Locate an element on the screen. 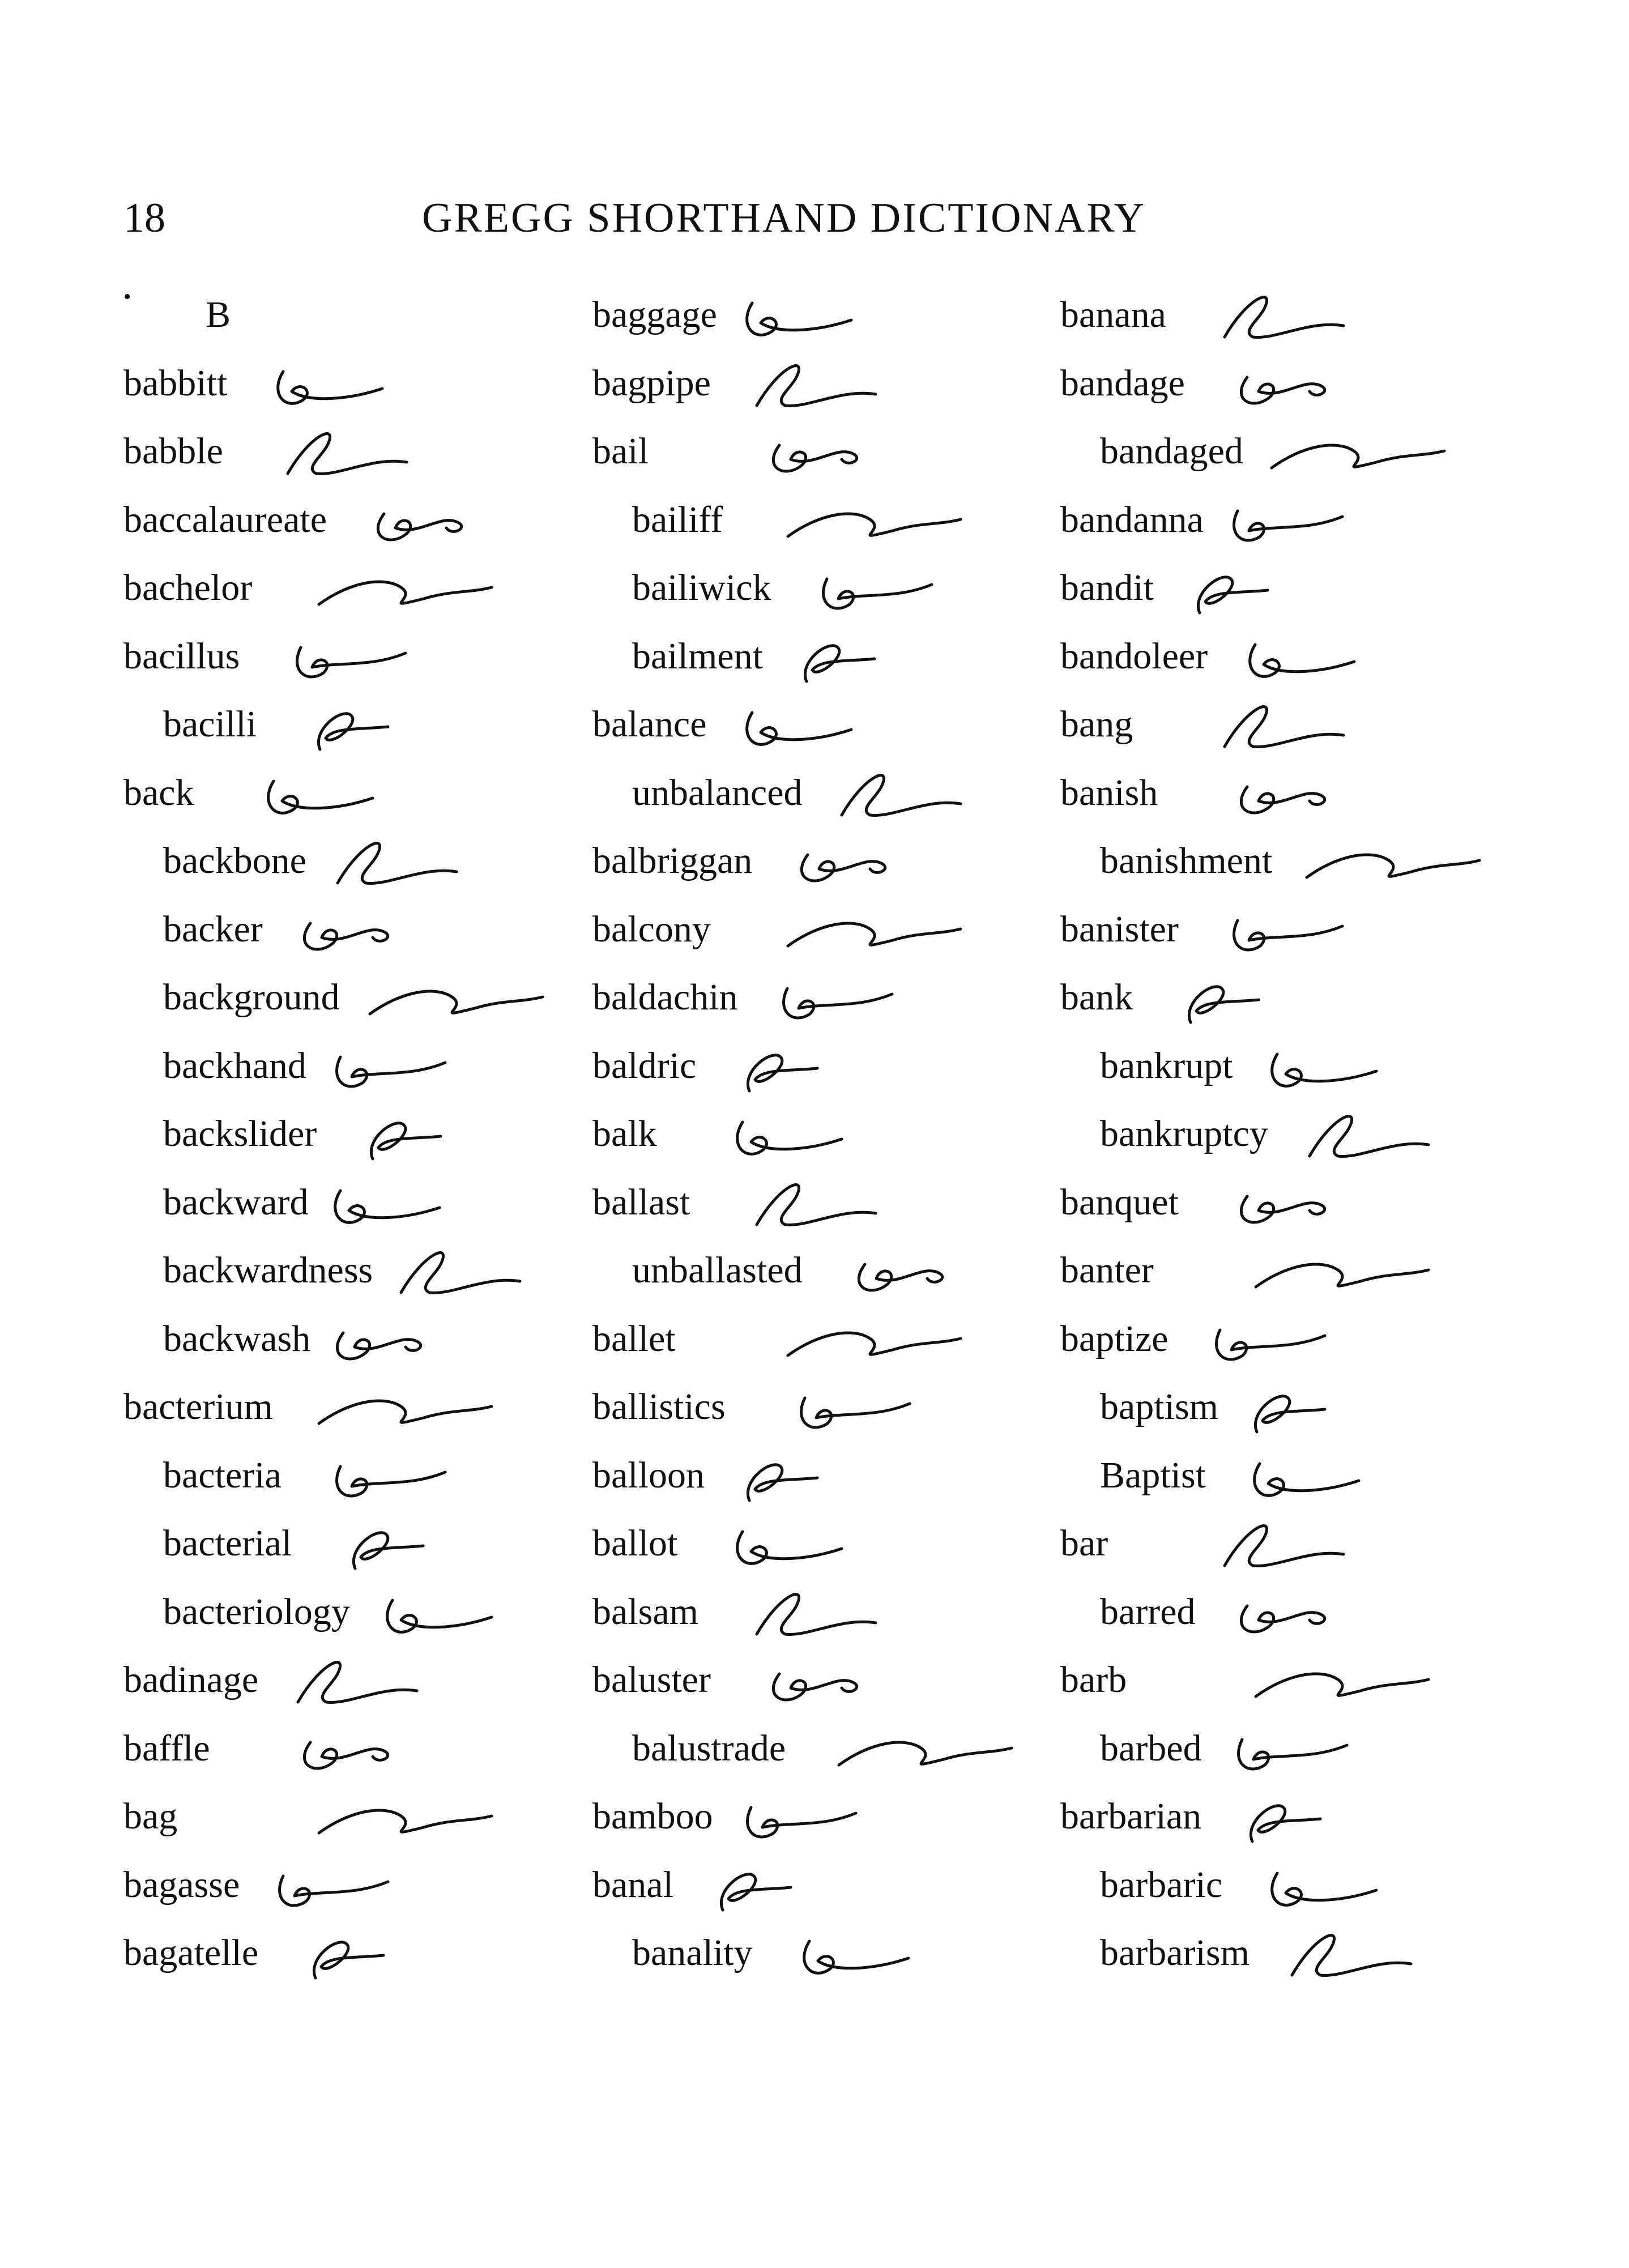 This screenshot has width=1629, height=2268. dictionary-entry: backward is located at coordinates (338, 1208).